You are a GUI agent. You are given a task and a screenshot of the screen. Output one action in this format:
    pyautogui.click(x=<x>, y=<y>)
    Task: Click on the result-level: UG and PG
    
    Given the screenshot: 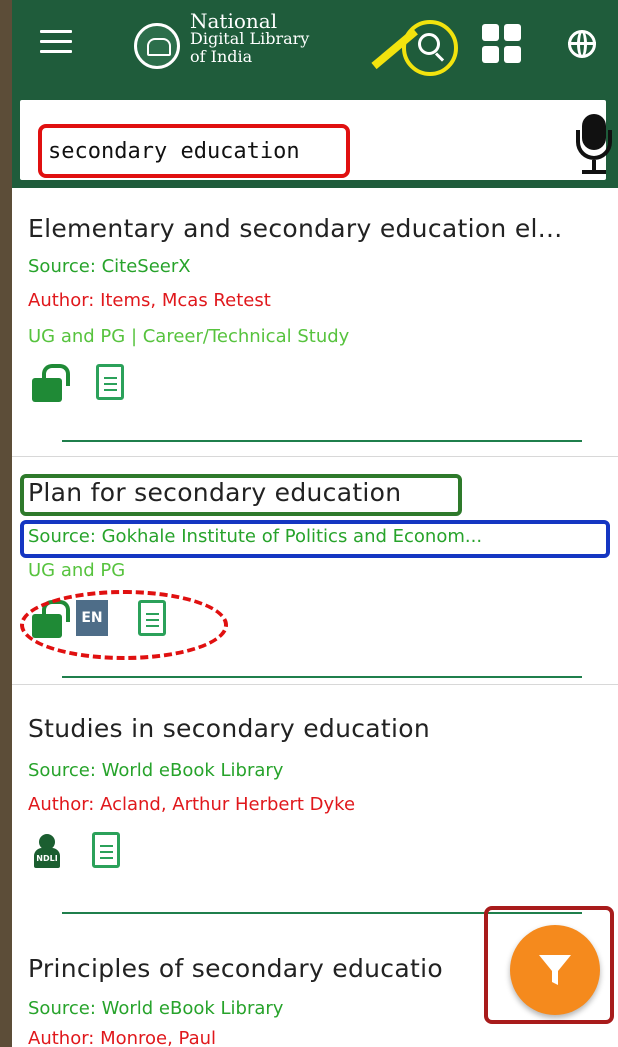 What is the action you would take?
    pyautogui.click(x=77, y=570)
    